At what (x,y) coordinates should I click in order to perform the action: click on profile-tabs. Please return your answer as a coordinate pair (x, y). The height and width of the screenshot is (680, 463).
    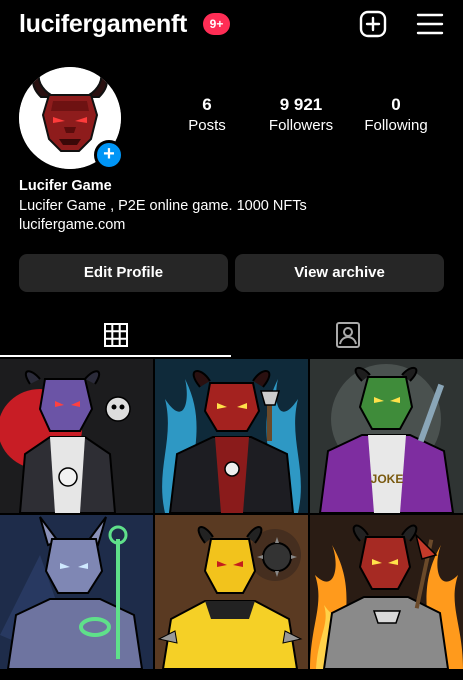
    Looking at the image, I should click on (231, 334).